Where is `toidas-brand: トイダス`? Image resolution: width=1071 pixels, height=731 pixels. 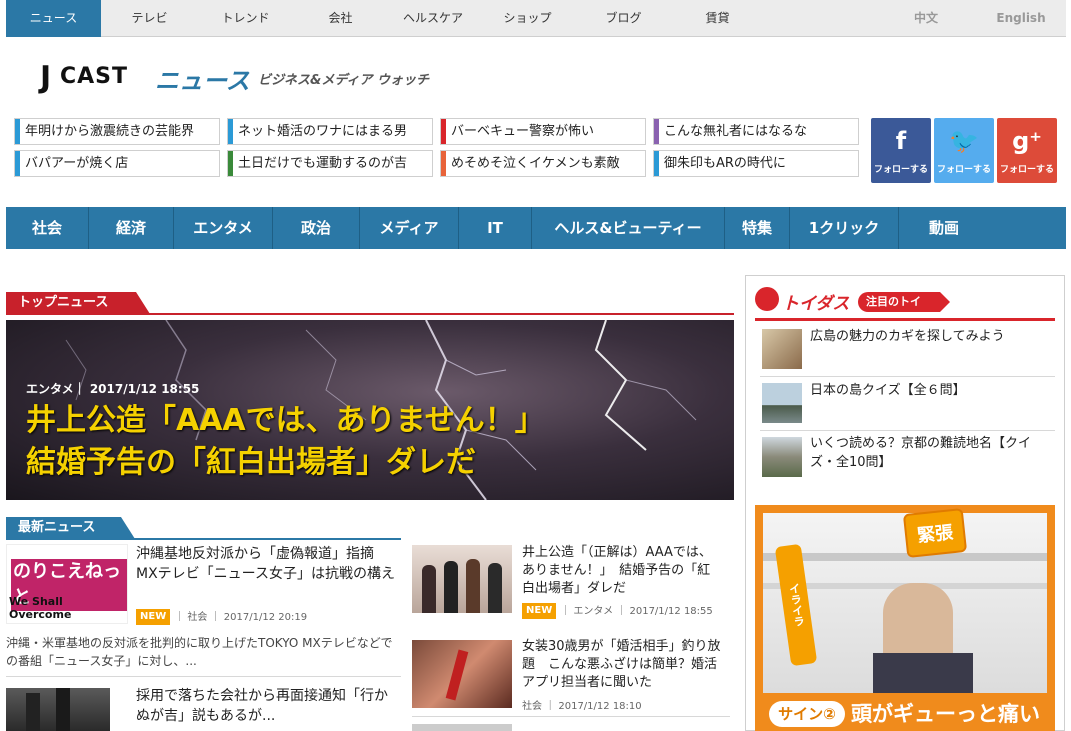 toidas-brand: トイダス is located at coordinates (815, 301).